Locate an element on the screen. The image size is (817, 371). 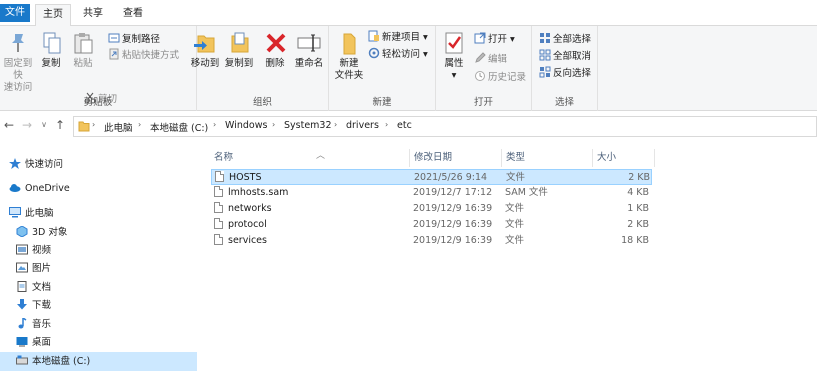
star-icon is located at coordinates (15, 163).